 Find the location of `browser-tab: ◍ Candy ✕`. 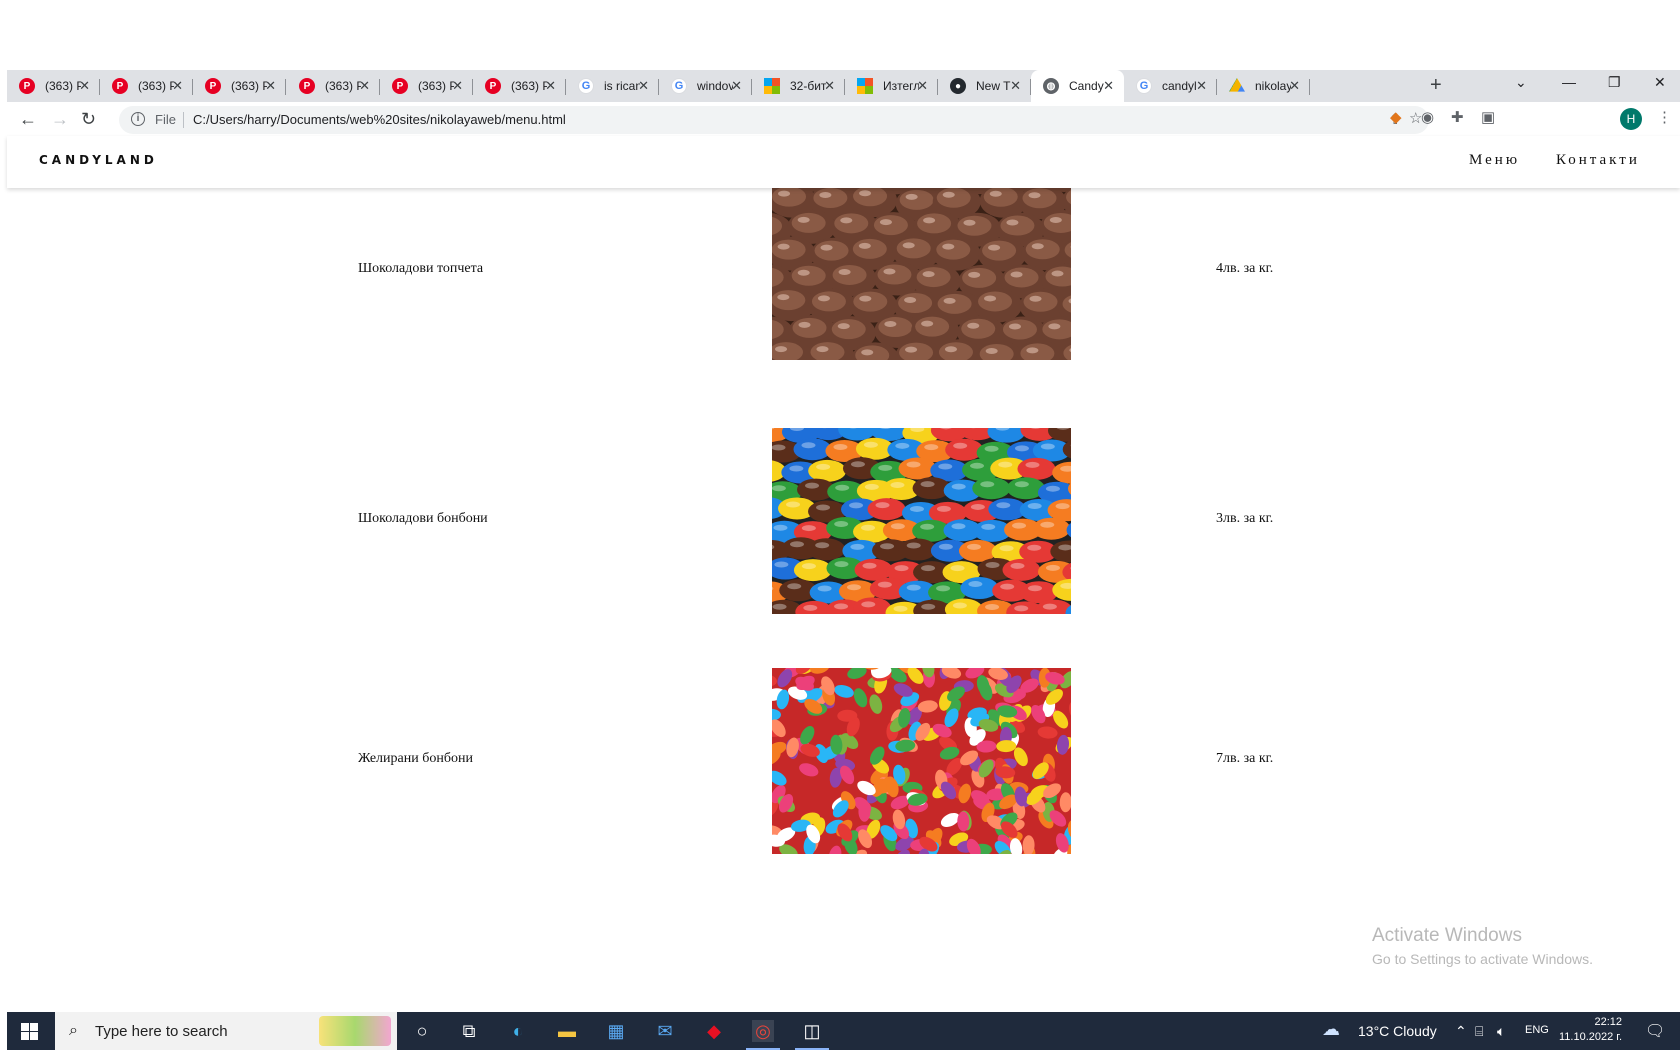

browser-tab: ◍ Candy ✕ is located at coordinates (1077, 86).